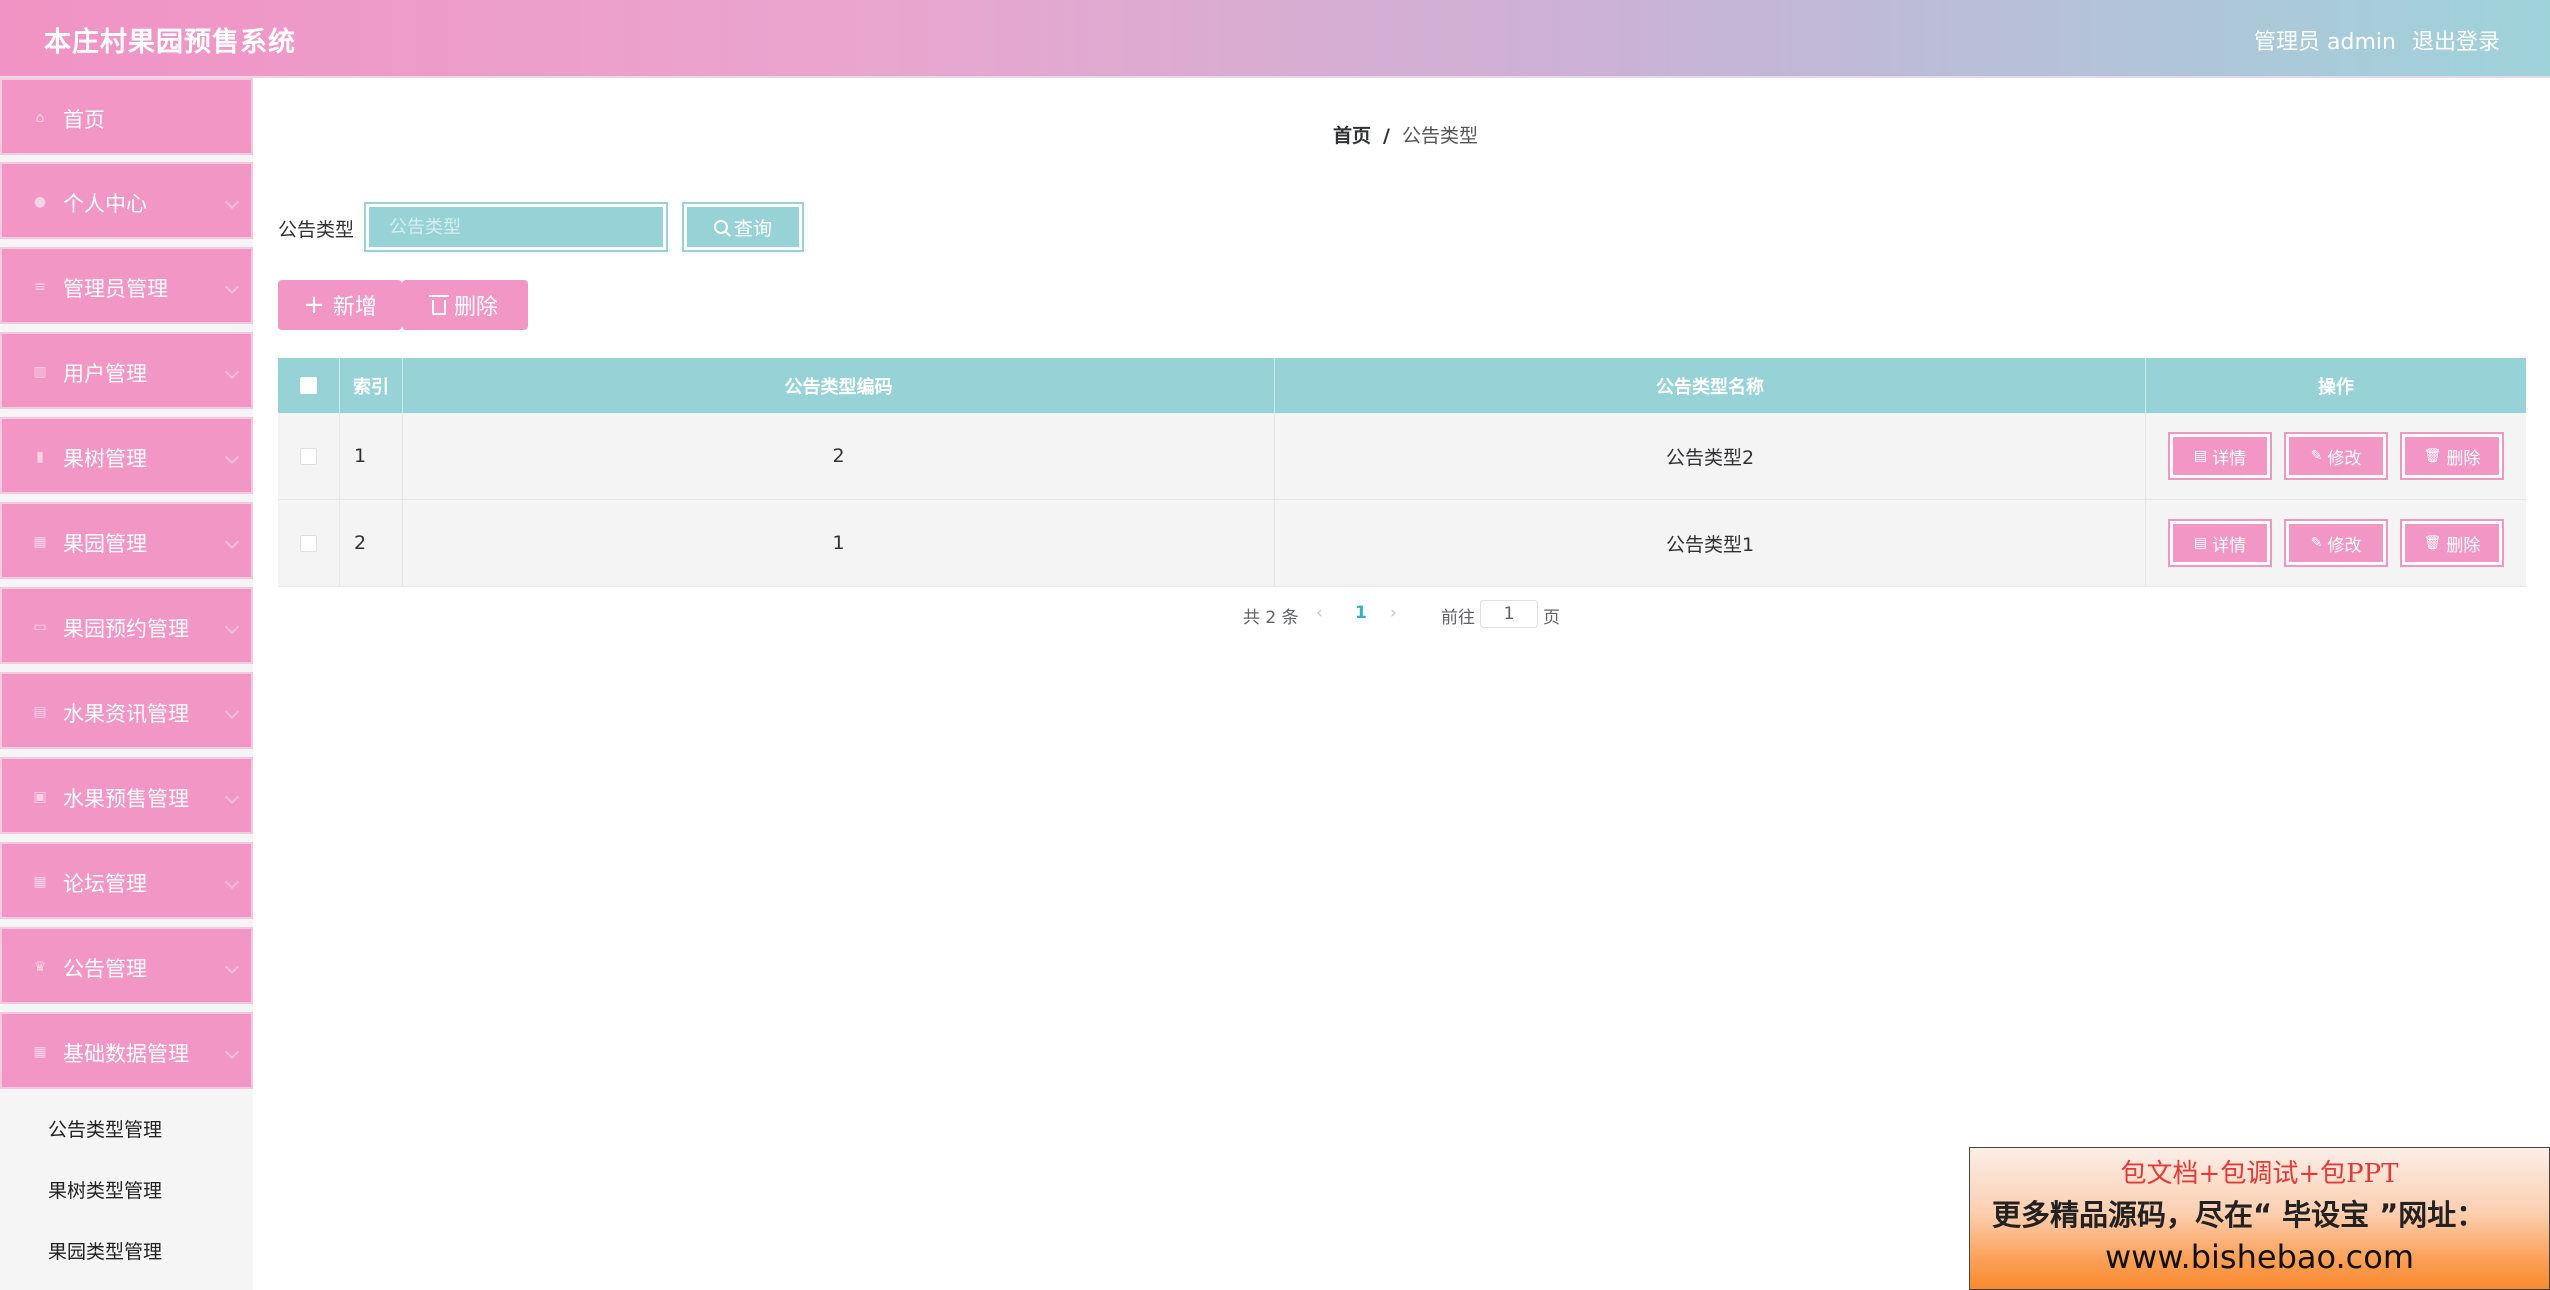  Describe the element at coordinates (126, 285) in the screenshot. I see `sidebar-item-admins: ≡ 管理员管理` at that location.